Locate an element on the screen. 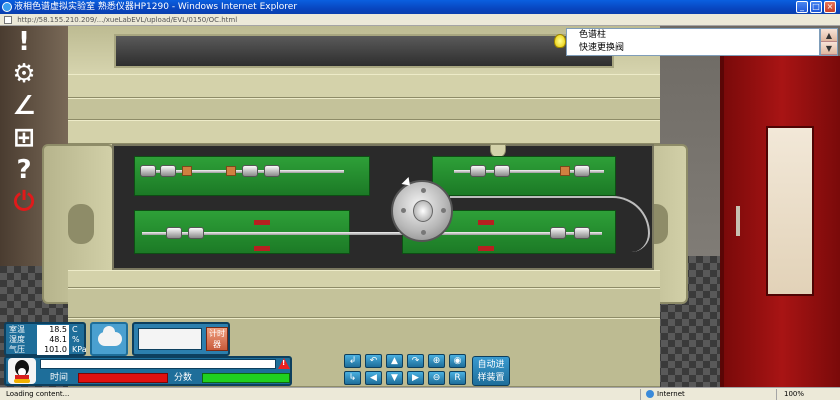  zoom-in-icon: ⊕ is located at coordinates (436, 361).